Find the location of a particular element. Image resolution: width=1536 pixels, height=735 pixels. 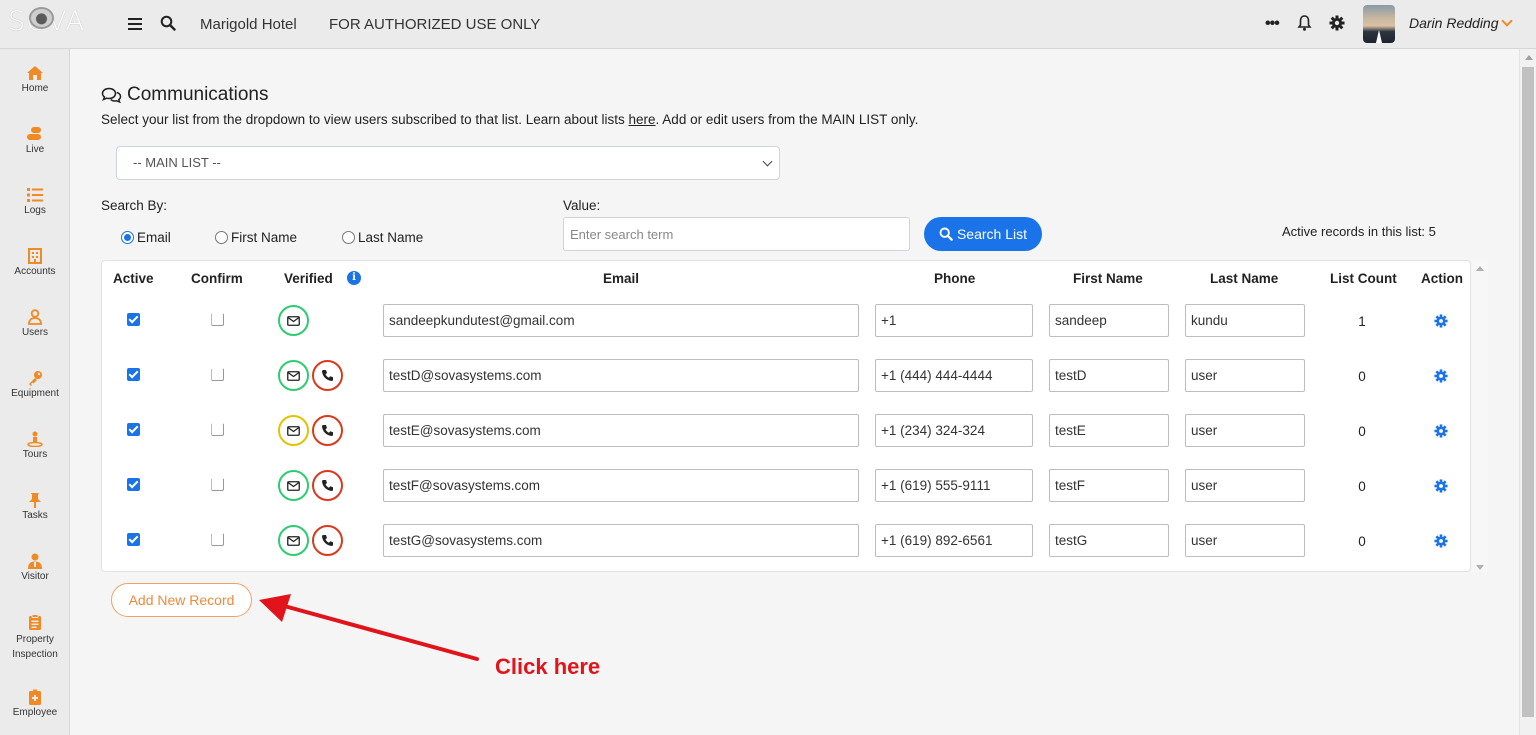

search-input is located at coordinates (736, 234).